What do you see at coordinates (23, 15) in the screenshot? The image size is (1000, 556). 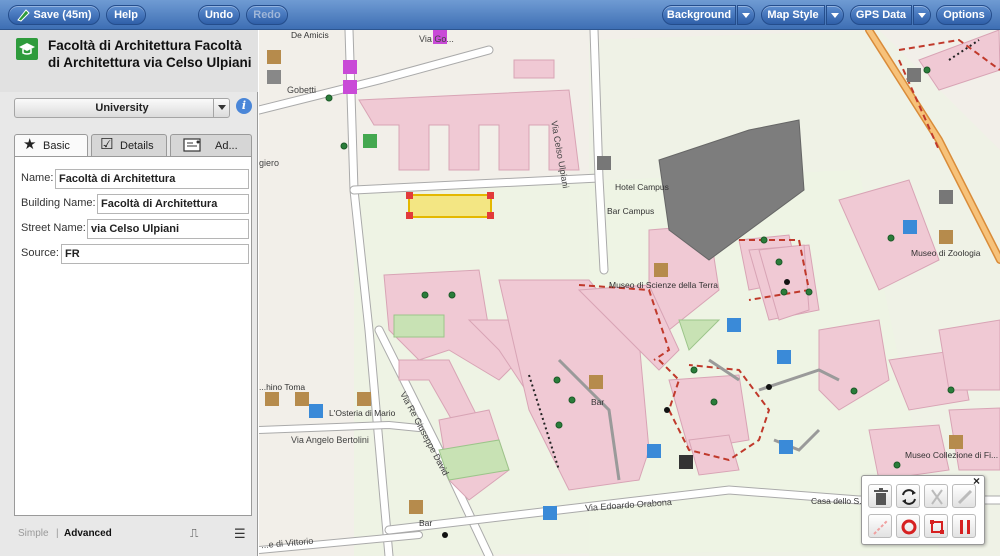 I see `save-icon` at bounding box center [23, 15].